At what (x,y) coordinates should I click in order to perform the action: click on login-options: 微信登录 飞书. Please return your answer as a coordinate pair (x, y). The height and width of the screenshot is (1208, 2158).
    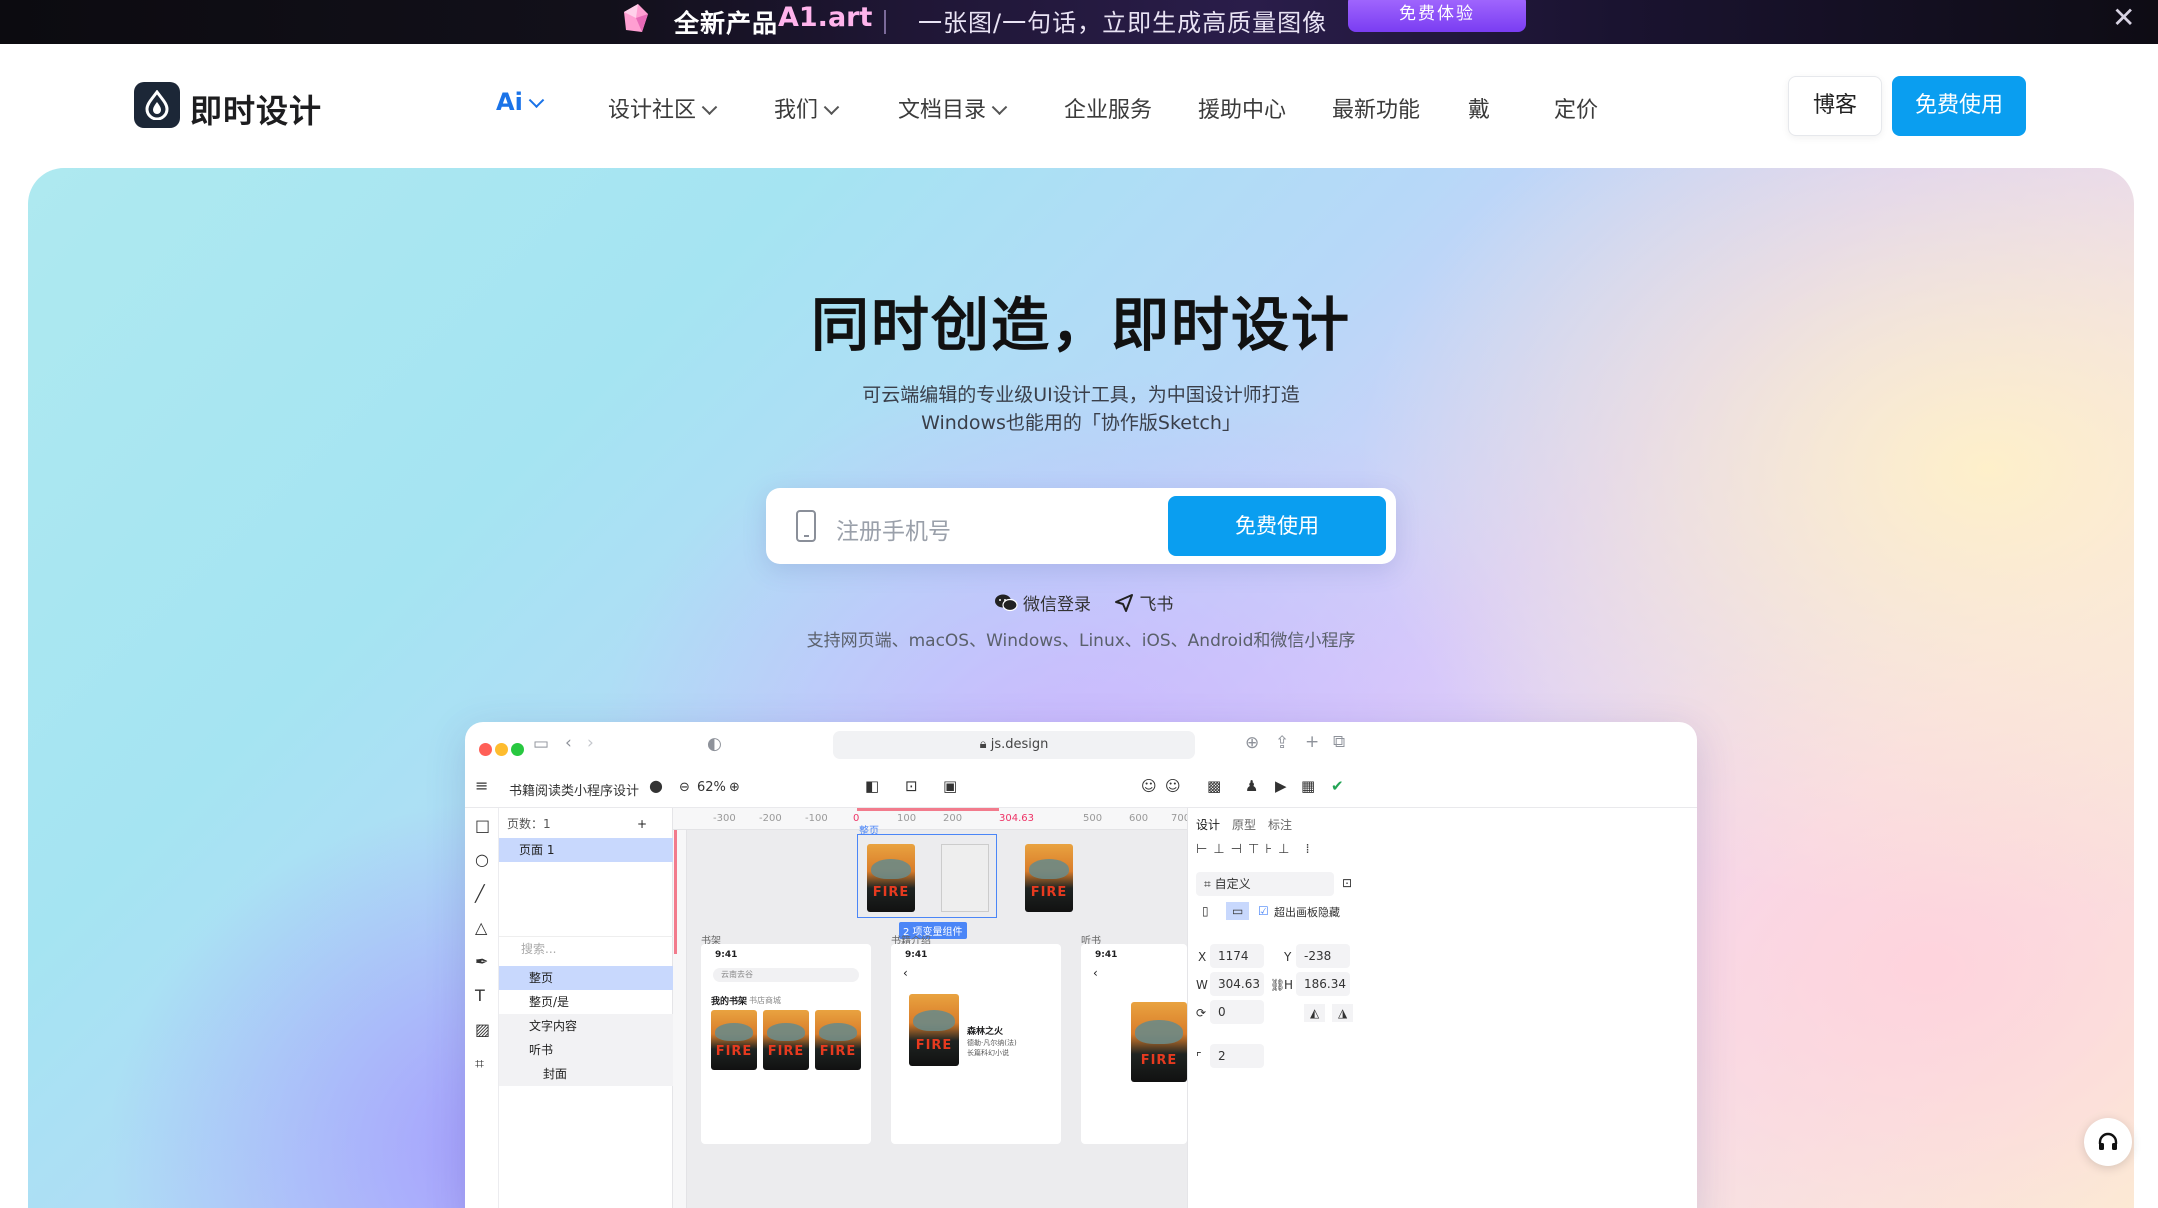
    Looking at the image, I should click on (1083, 604).